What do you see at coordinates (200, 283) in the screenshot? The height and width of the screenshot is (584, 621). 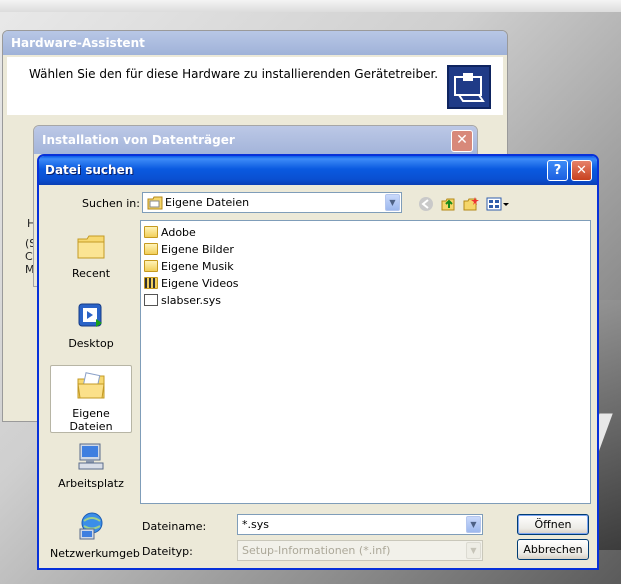 I see `file-name: Eigene Videos` at bounding box center [200, 283].